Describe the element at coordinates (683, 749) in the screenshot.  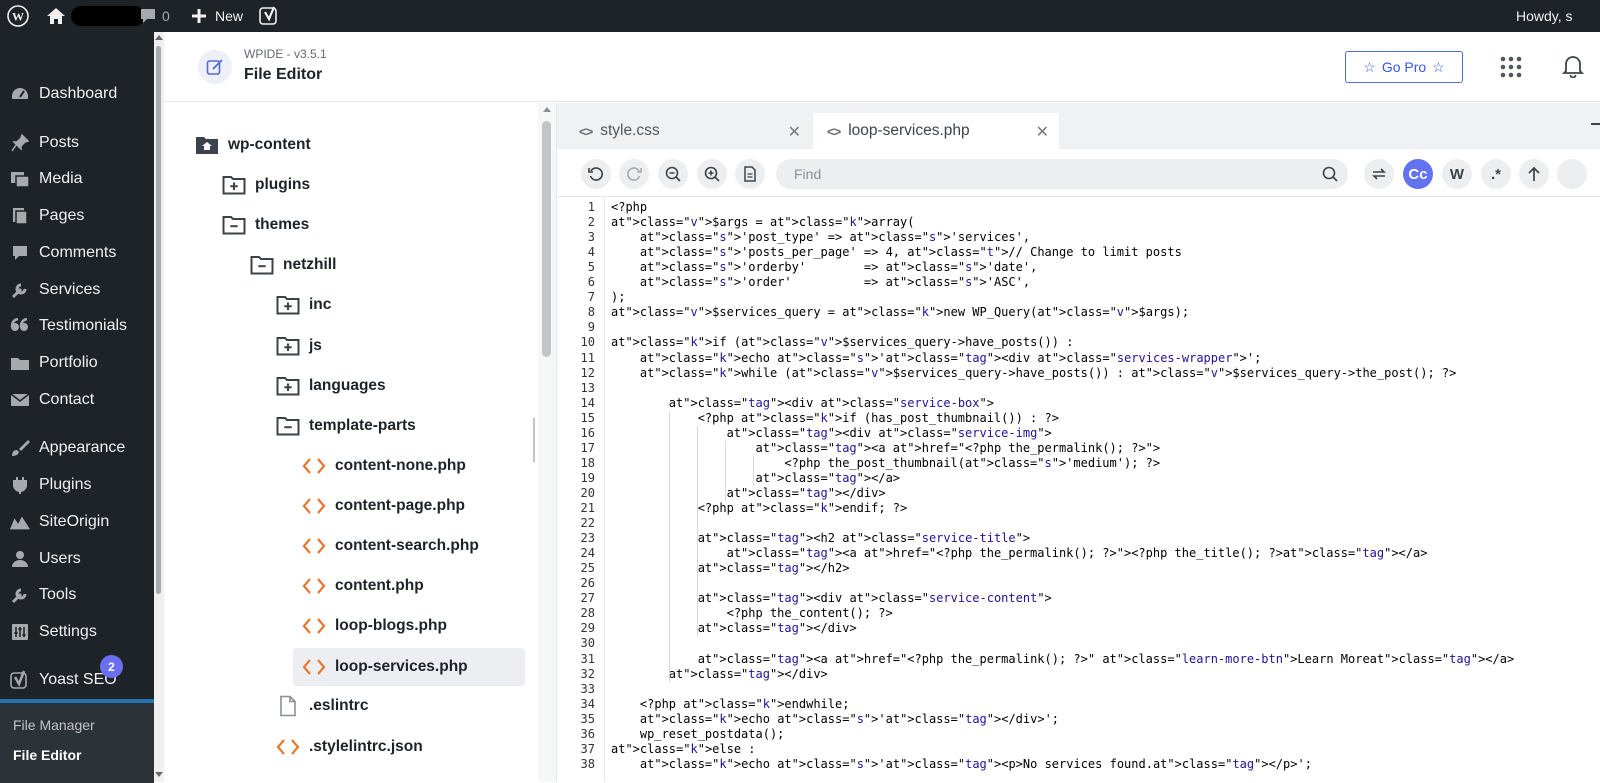
I see `code-line: at">class="k">else :` at that location.